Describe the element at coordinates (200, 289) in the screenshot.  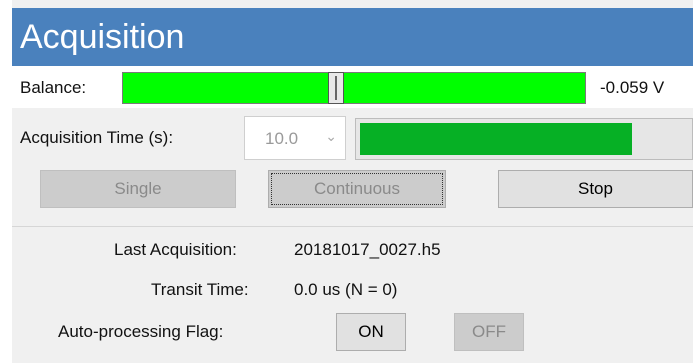
I see `transit-time-label: Transit Time:` at that location.